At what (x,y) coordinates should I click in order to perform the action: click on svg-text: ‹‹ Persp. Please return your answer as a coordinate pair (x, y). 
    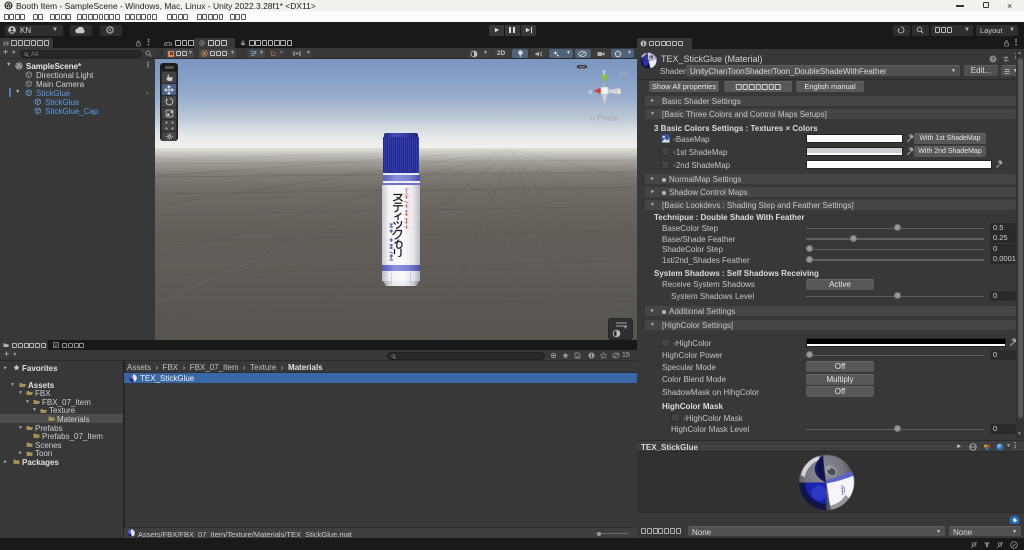
    Looking at the image, I should click on (604, 118).